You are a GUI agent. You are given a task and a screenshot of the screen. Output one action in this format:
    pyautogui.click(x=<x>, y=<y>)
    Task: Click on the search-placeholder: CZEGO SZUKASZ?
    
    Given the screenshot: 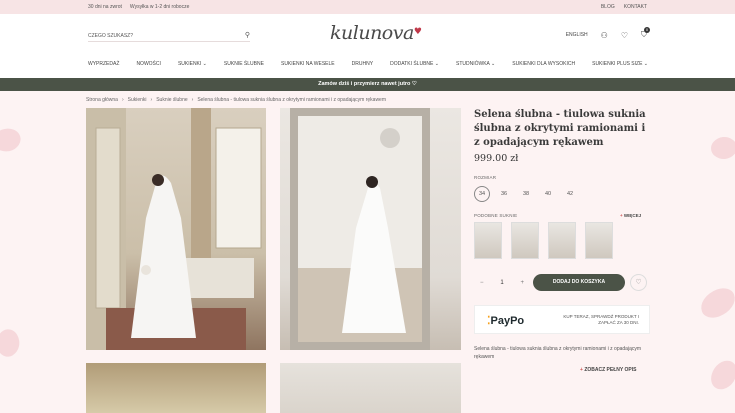 What is the action you would take?
    pyautogui.click(x=111, y=36)
    